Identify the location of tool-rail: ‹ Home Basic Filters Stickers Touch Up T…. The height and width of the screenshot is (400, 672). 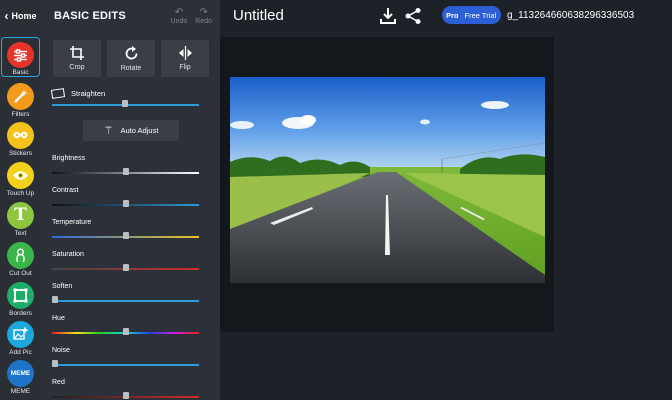
(20, 200).